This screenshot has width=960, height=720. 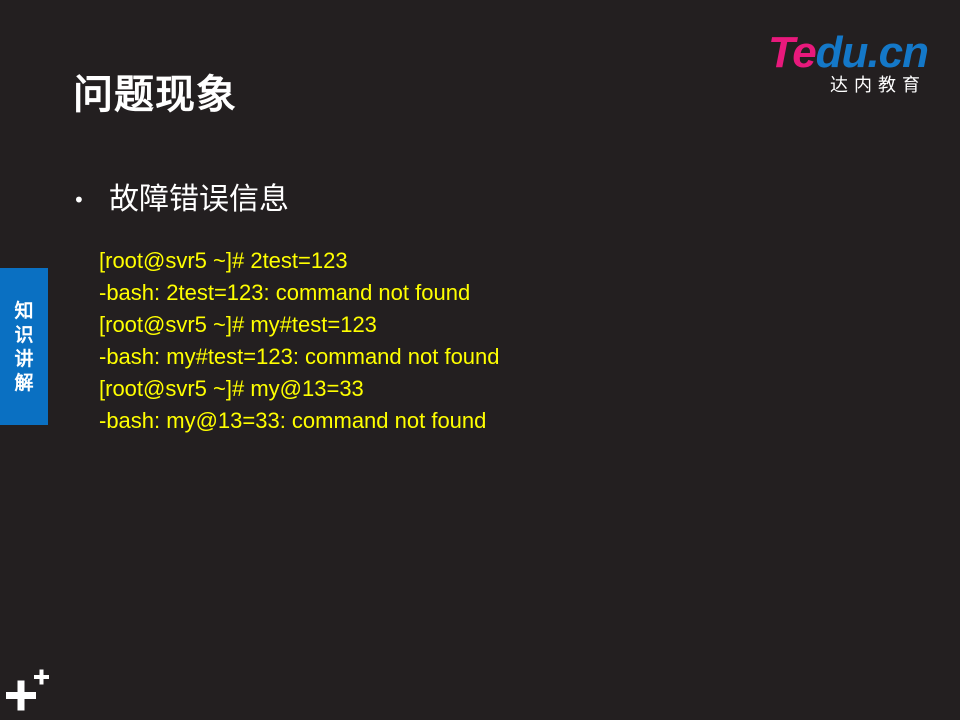 I want to click on slide-title: 问题现象, so click(x=155, y=95).